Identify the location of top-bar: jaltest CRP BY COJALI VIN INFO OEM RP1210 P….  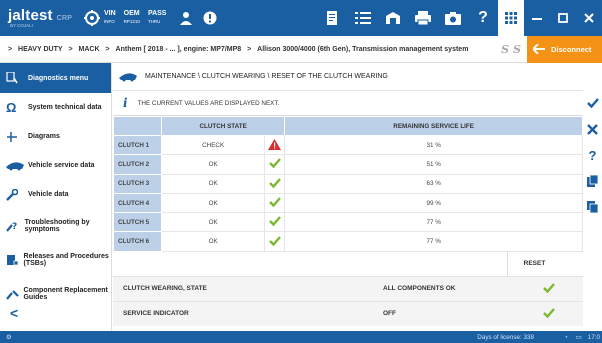
(301, 18).